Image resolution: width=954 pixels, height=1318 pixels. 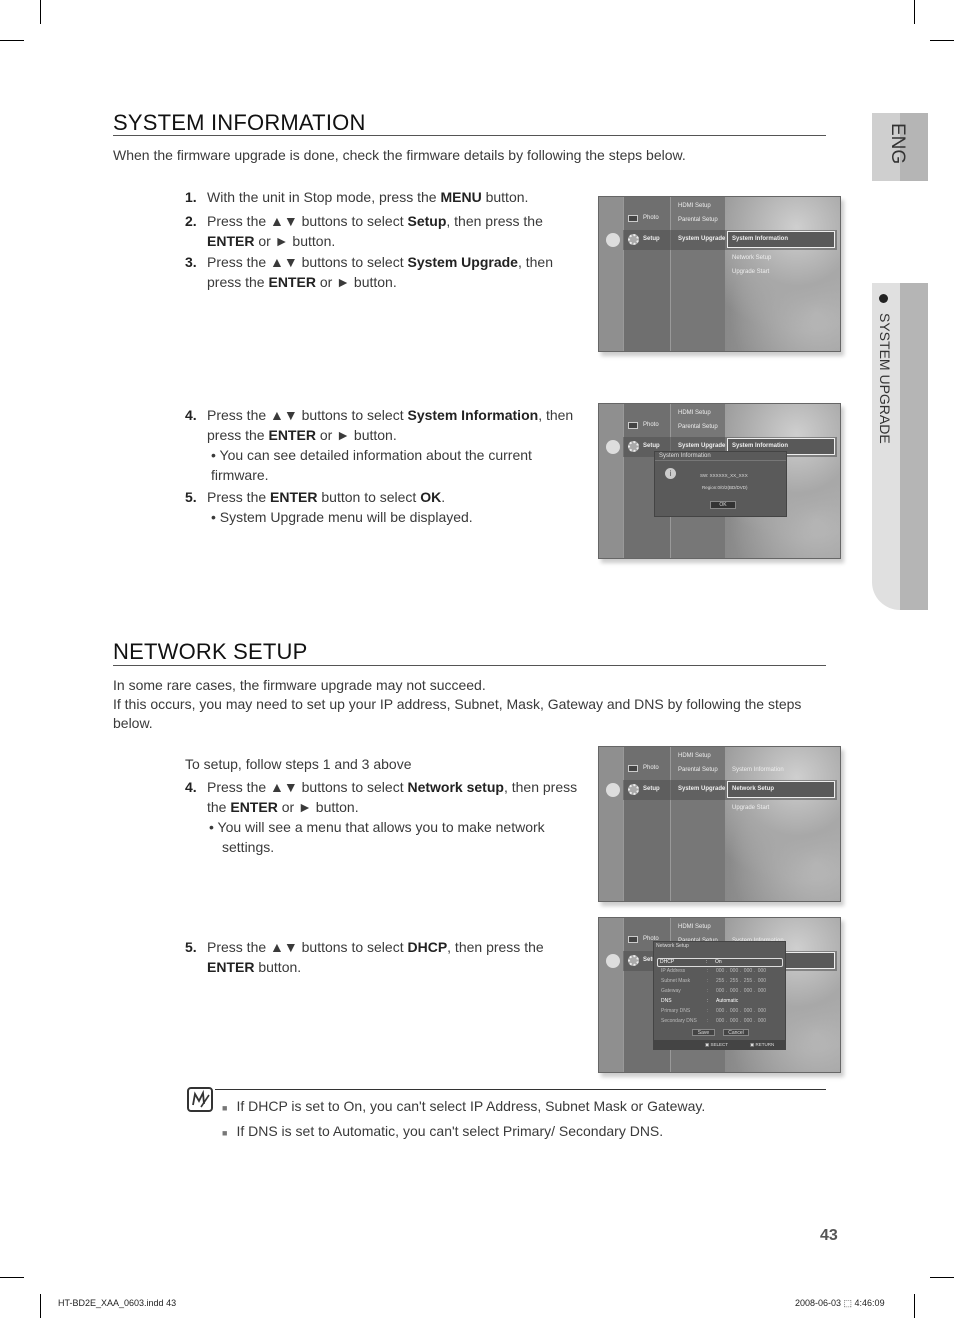 What do you see at coordinates (897, 144) in the screenshot?
I see `language-label: ENG` at bounding box center [897, 144].